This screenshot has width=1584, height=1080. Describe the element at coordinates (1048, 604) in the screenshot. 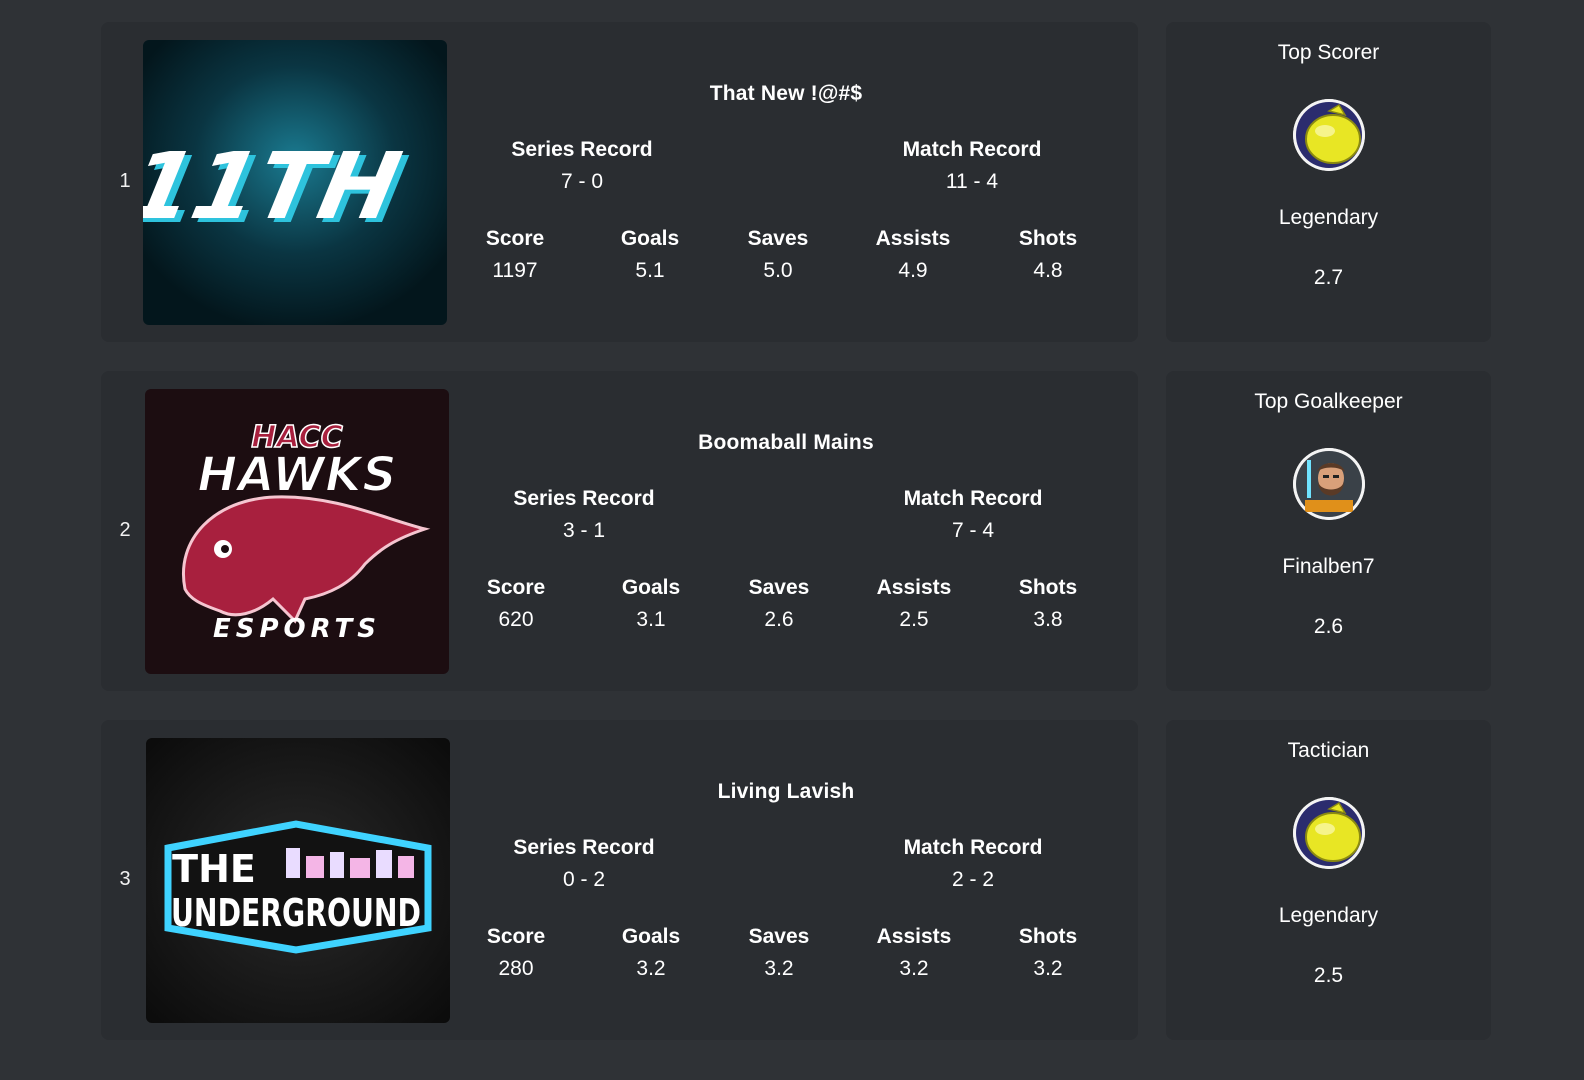

I see `stat-shots: Shots 3.8` at that location.